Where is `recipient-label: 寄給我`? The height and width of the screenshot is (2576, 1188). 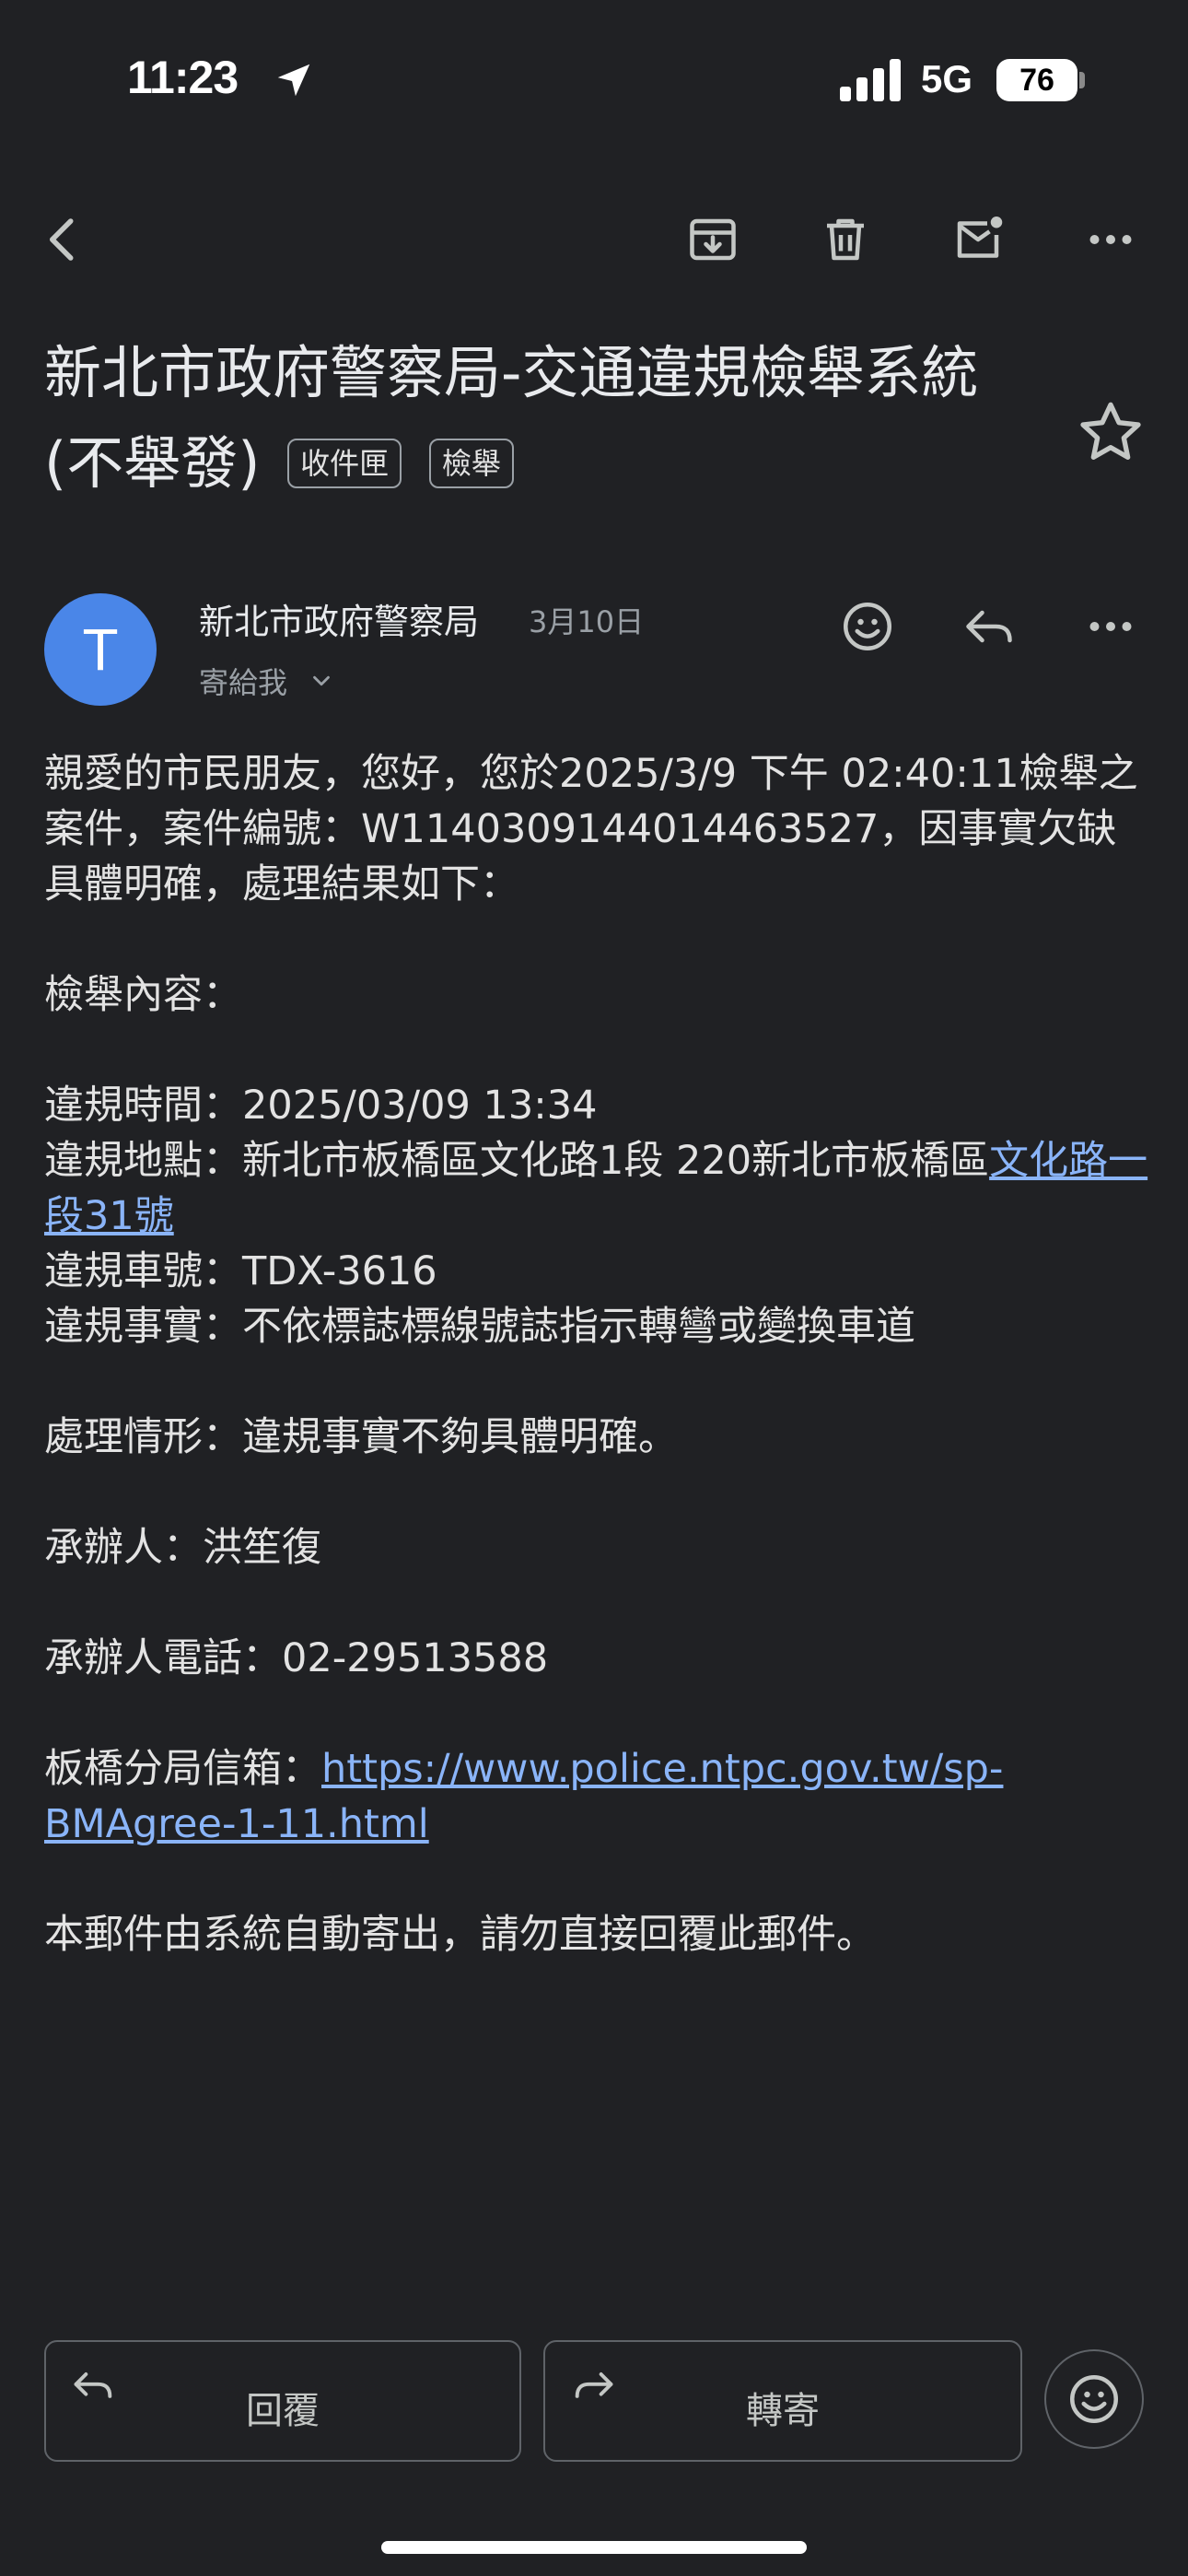 recipient-label: 寄給我 is located at coordinates (243, 681).